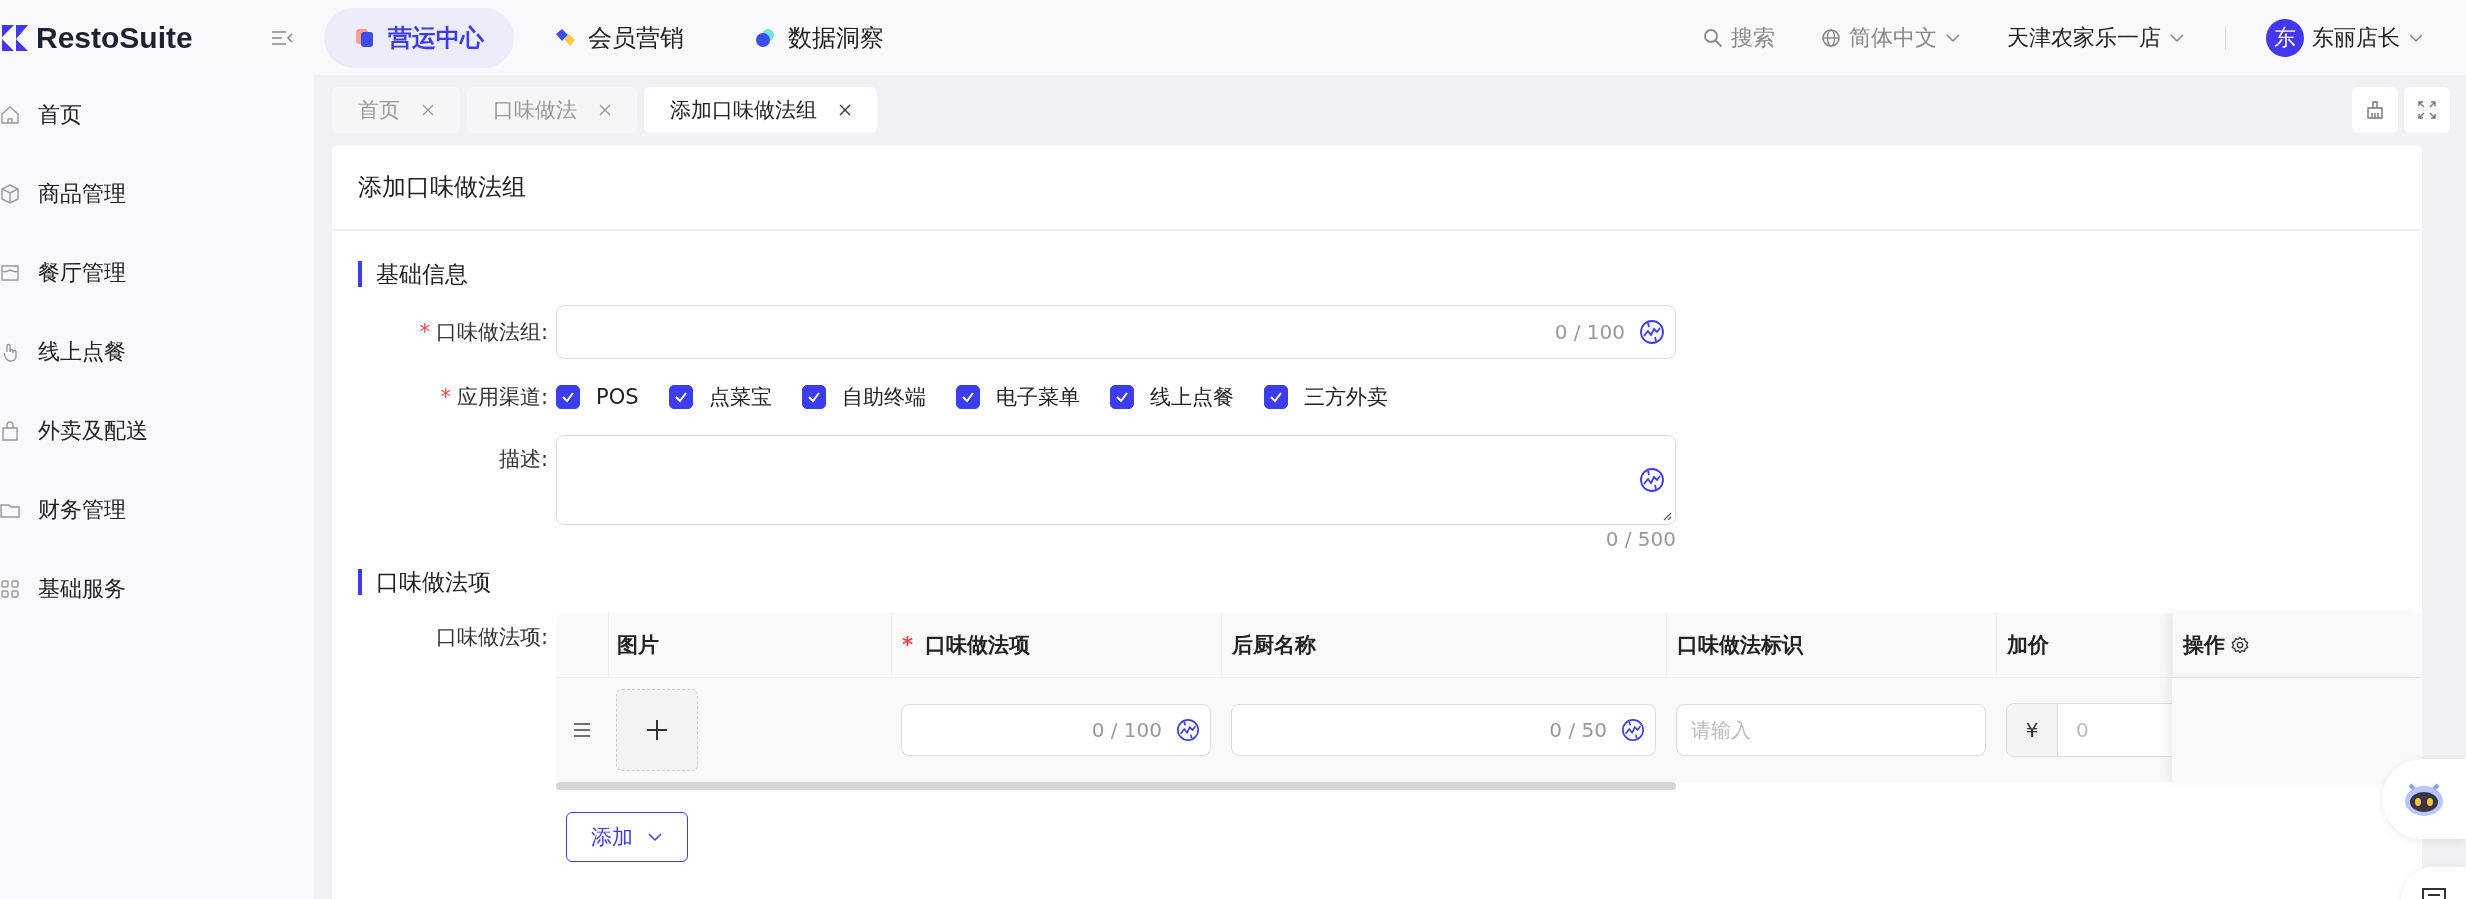 This screenshot has height=899, width=2466. What do you see at coordinates (2028, 645) in the screenshot?
I see `column-header: 加价` at bounding box center [2028, 645].